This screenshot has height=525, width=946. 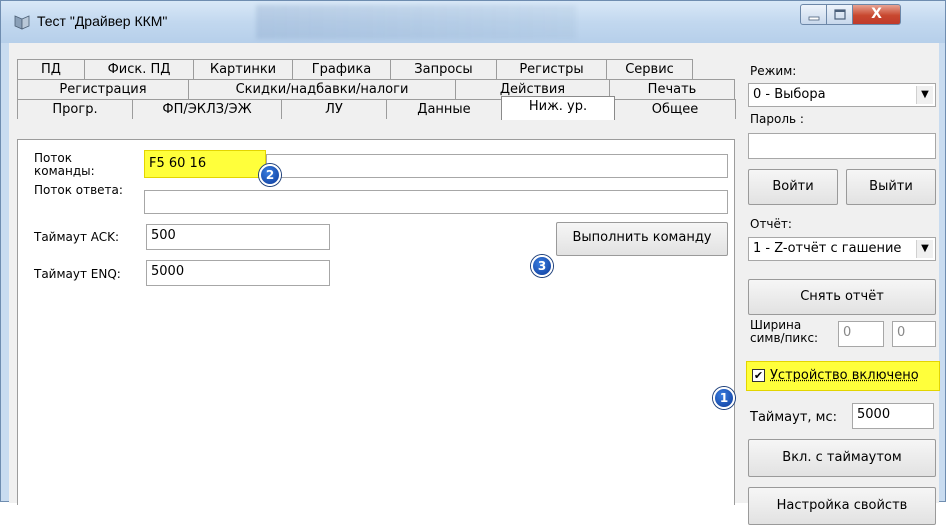 What do you see at coordinates (777, 119) in the screenshot?
I see `password-label: Пароль :` at bounding box center [777, 119].